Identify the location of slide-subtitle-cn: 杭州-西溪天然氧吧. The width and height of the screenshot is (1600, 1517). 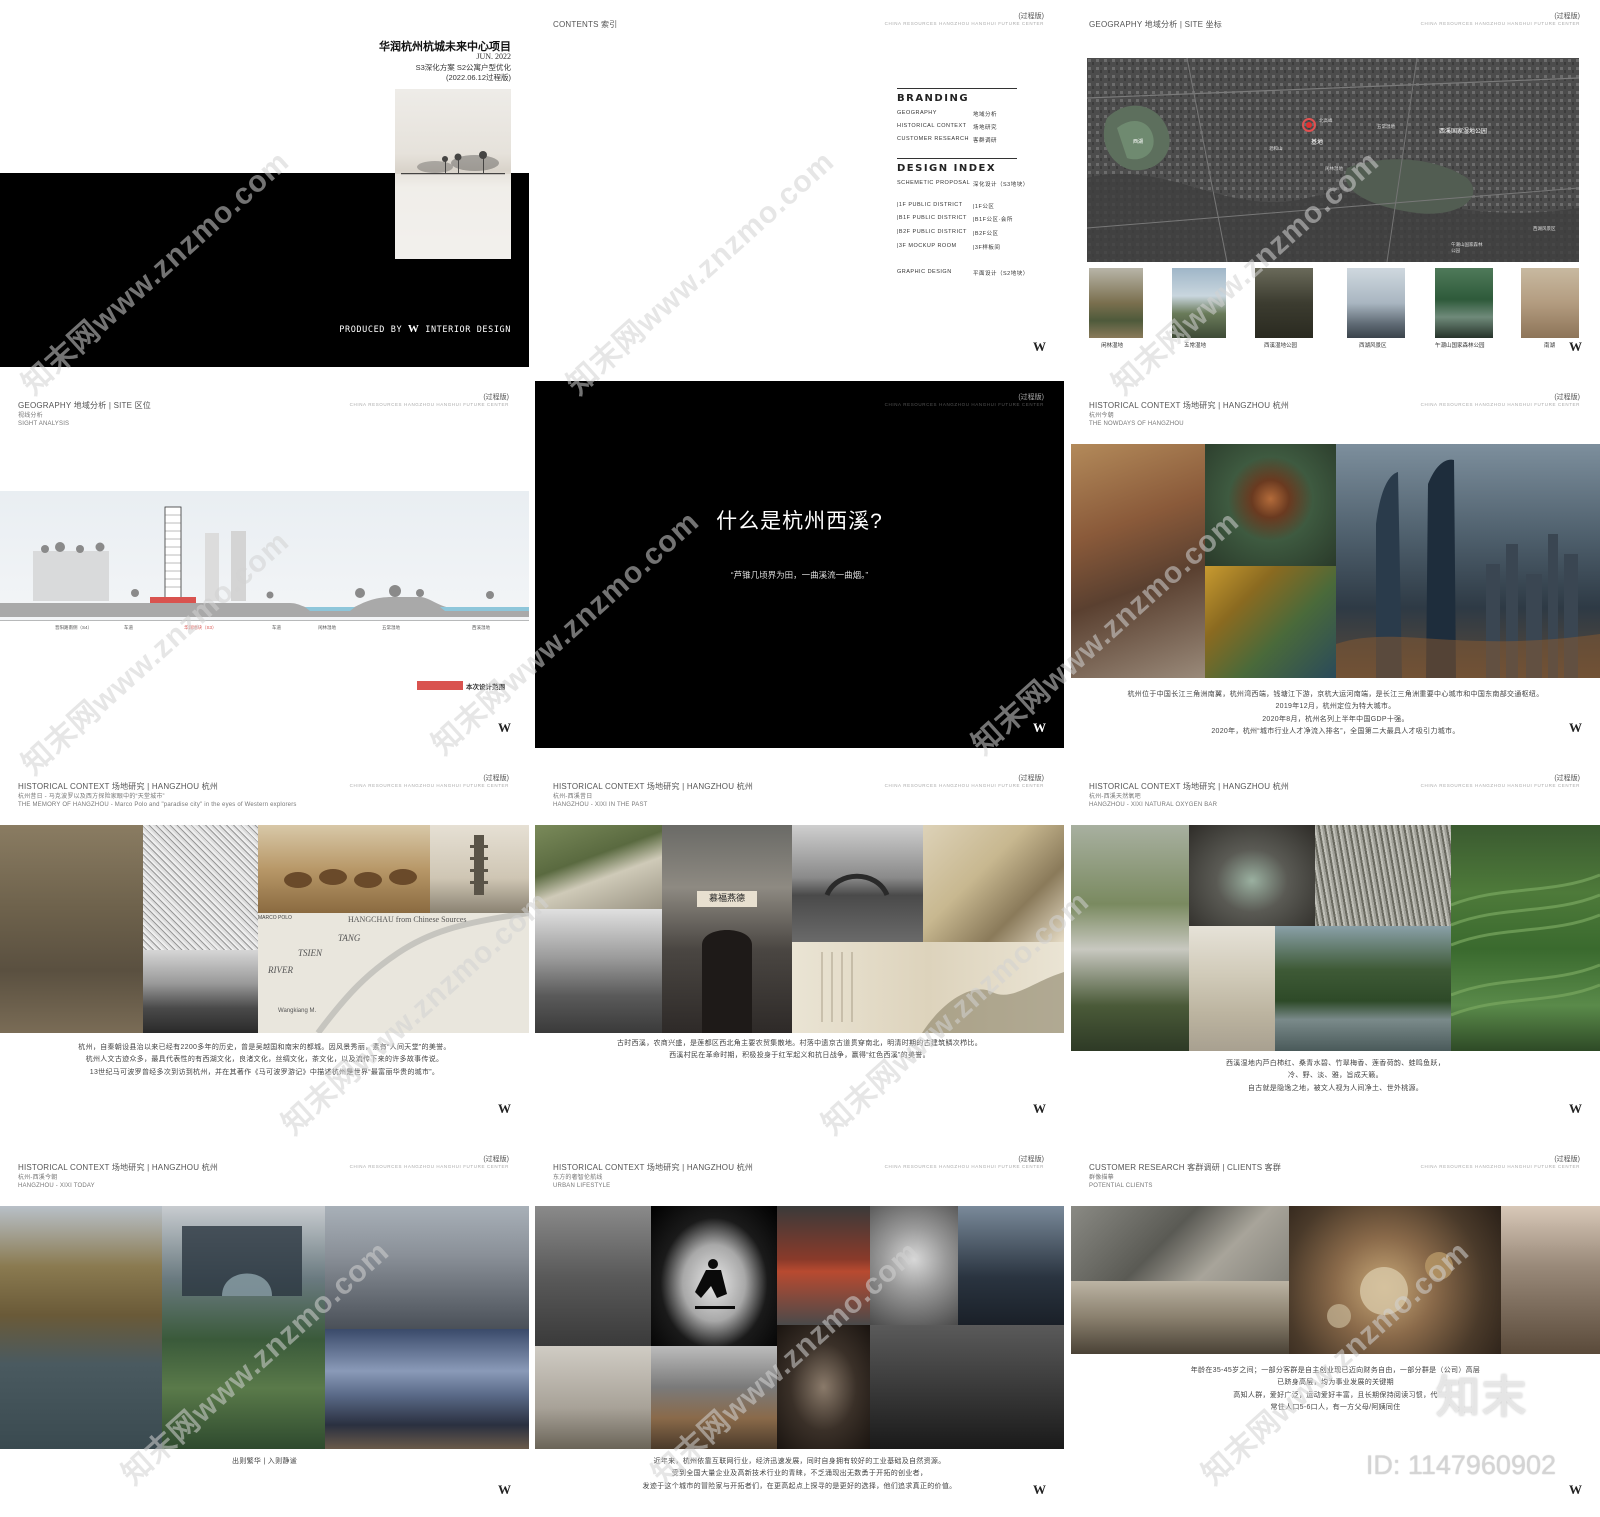
(1115, 796).